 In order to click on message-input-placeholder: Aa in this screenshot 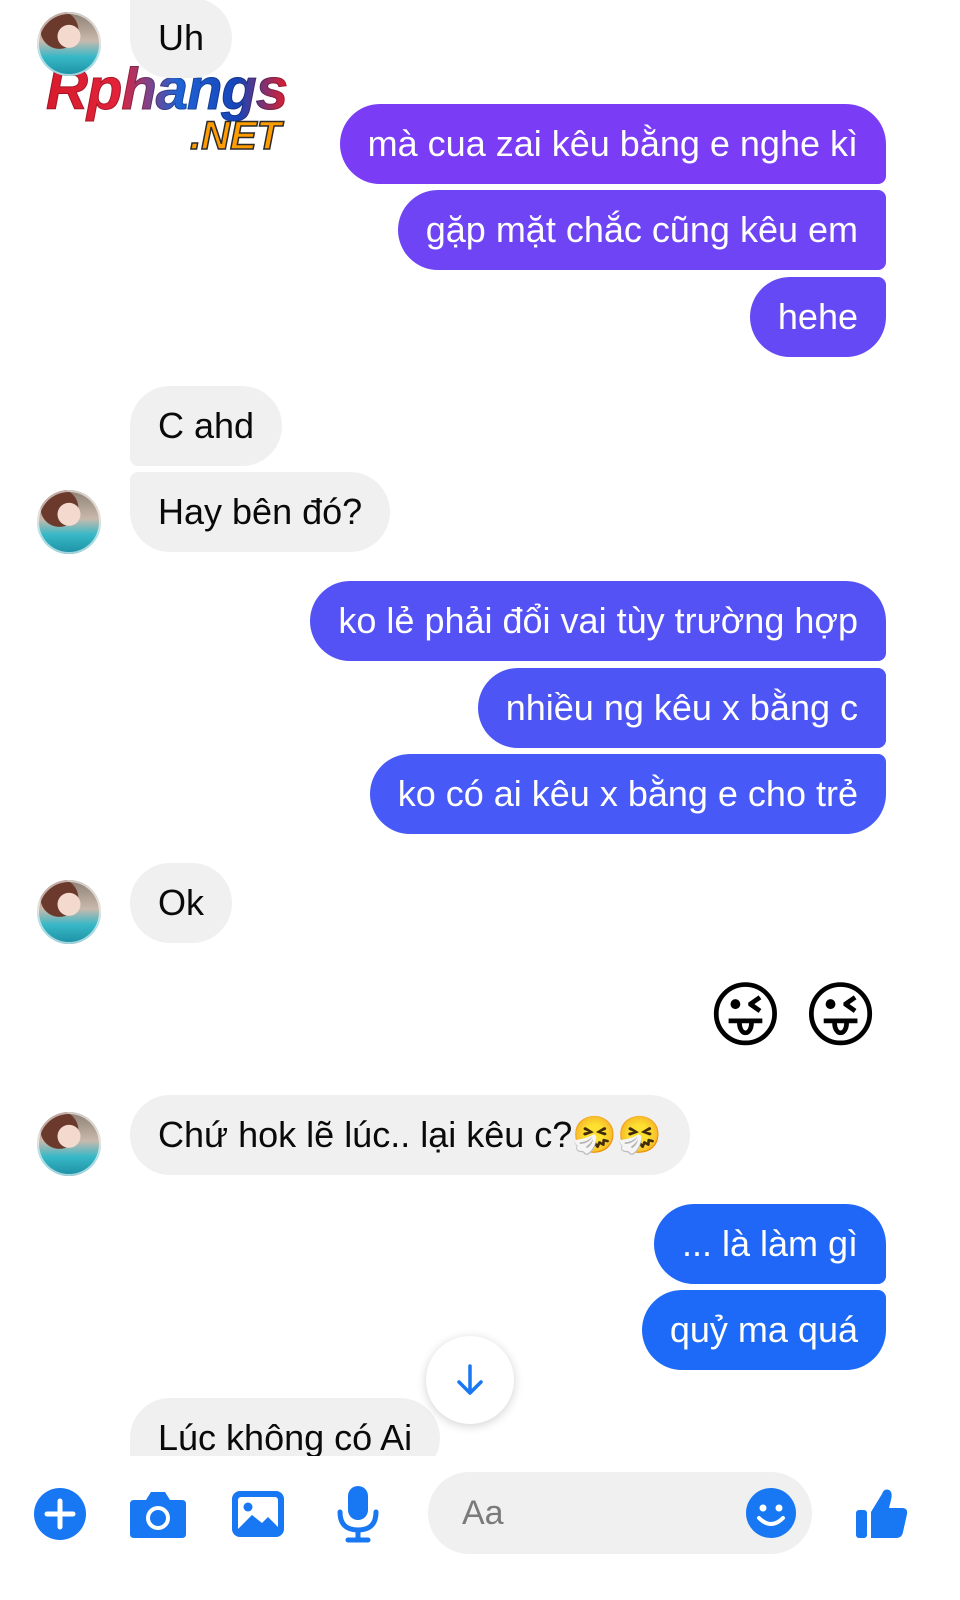, I will do `click(483, 1513)`.